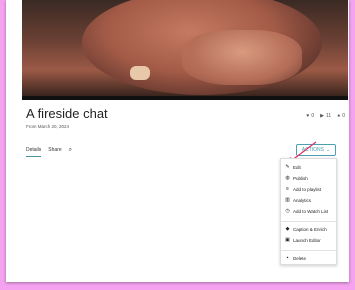 The height and width of the screenshot is (290, 355). What do you see at coordinates (287, 211) in the screenshot?
I see `clock-icon: ◷` at bounding box center [287, 211].